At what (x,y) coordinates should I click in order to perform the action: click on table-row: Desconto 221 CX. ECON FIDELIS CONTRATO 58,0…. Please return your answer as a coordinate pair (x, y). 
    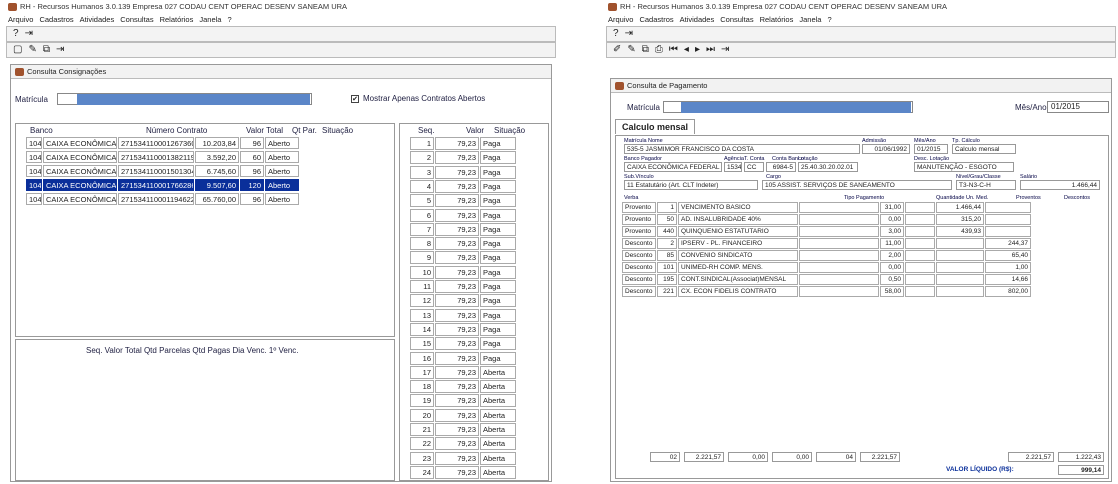
    Looking at the image, I should click on (827, 291).